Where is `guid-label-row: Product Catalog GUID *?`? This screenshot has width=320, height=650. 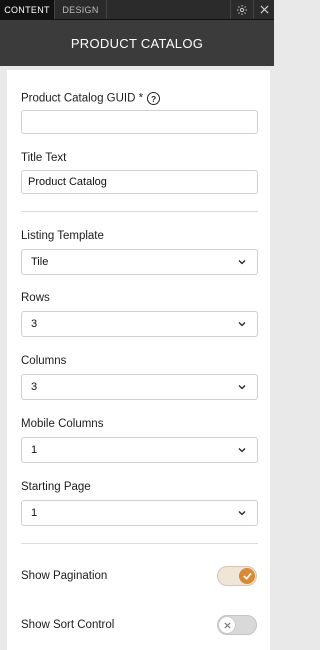
guid-label-row: Product Catalog GUID *? is located at coordinates (91, 98).